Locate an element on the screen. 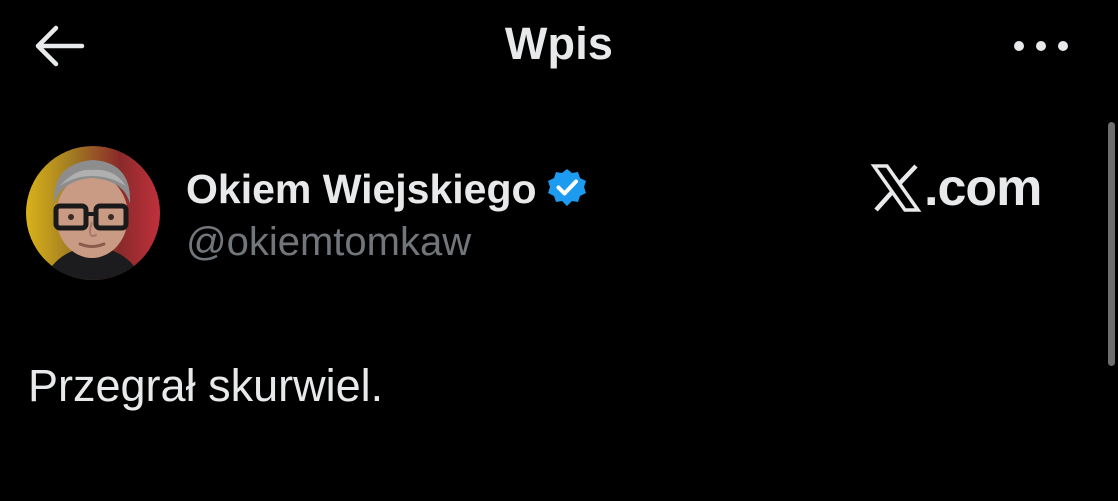 Image resolution: width=1118 pixels, height=501 pixels. avatar is located at coordinates (93, 213).